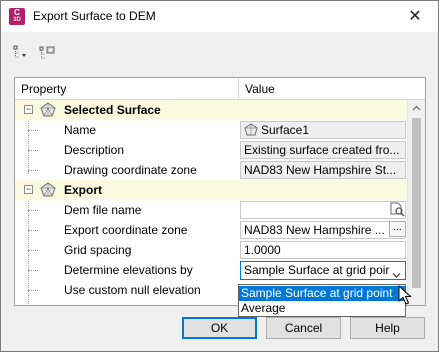 This screenshot has height=352, width=439. I want to click on grid-spacing-field: 1.0000, so click(323, 250).